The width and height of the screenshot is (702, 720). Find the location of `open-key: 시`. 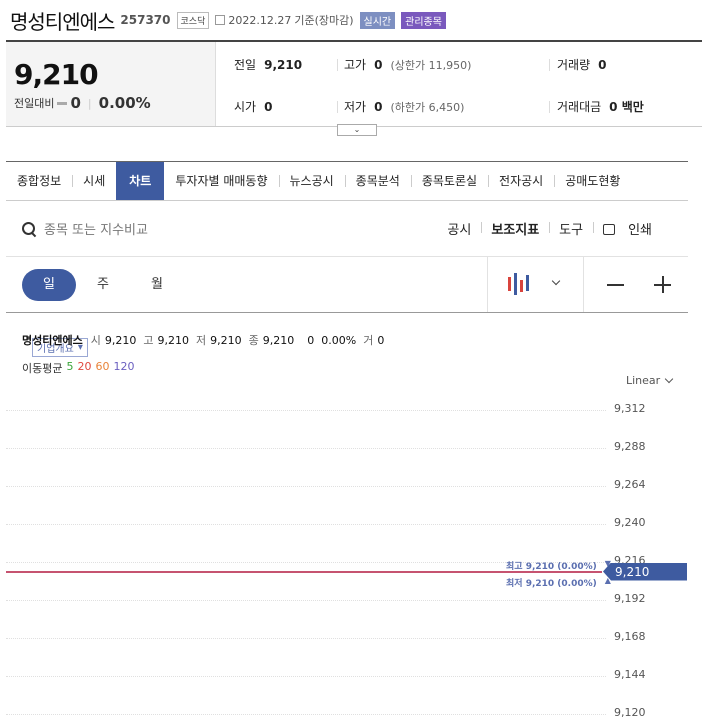

open-key: 시 is located at coordinates (95, 340).